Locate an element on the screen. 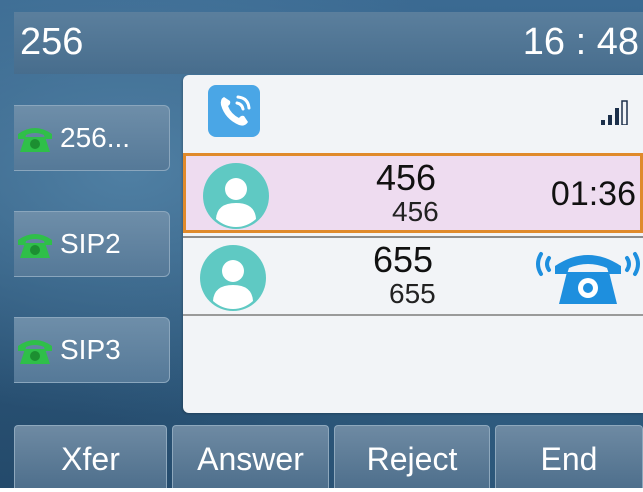 The image size is (643, 492). account-label: SIP3 is located at coordinates (90, 349).